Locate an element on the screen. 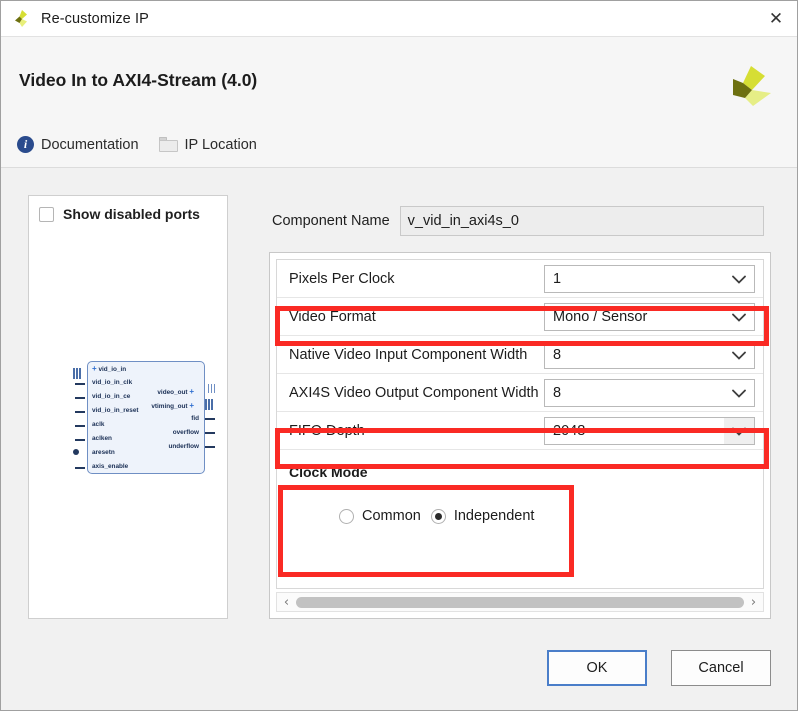 The image size is (798, 711). dropdown-value-axi4s-video-output-component-width: 8 is located at coordinates (557, 393).